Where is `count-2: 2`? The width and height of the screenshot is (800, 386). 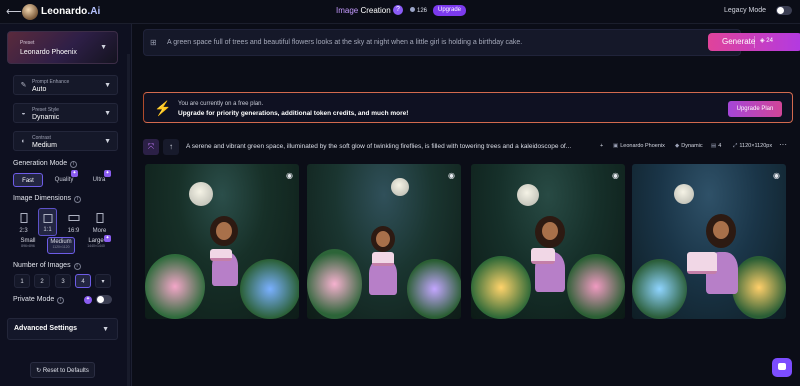
count-2: 2 is located at coordinates (42, 281).